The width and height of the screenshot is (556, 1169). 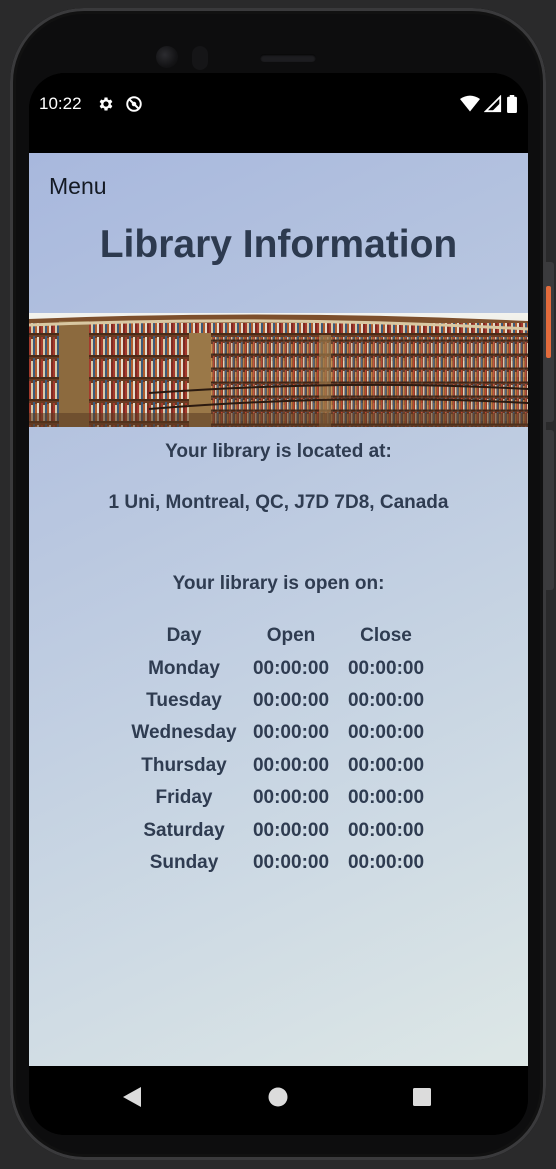 What do you see at coordinates (278, 1097) in the screenshot?
I see `home-icon` at bounding box center [278, 1097].